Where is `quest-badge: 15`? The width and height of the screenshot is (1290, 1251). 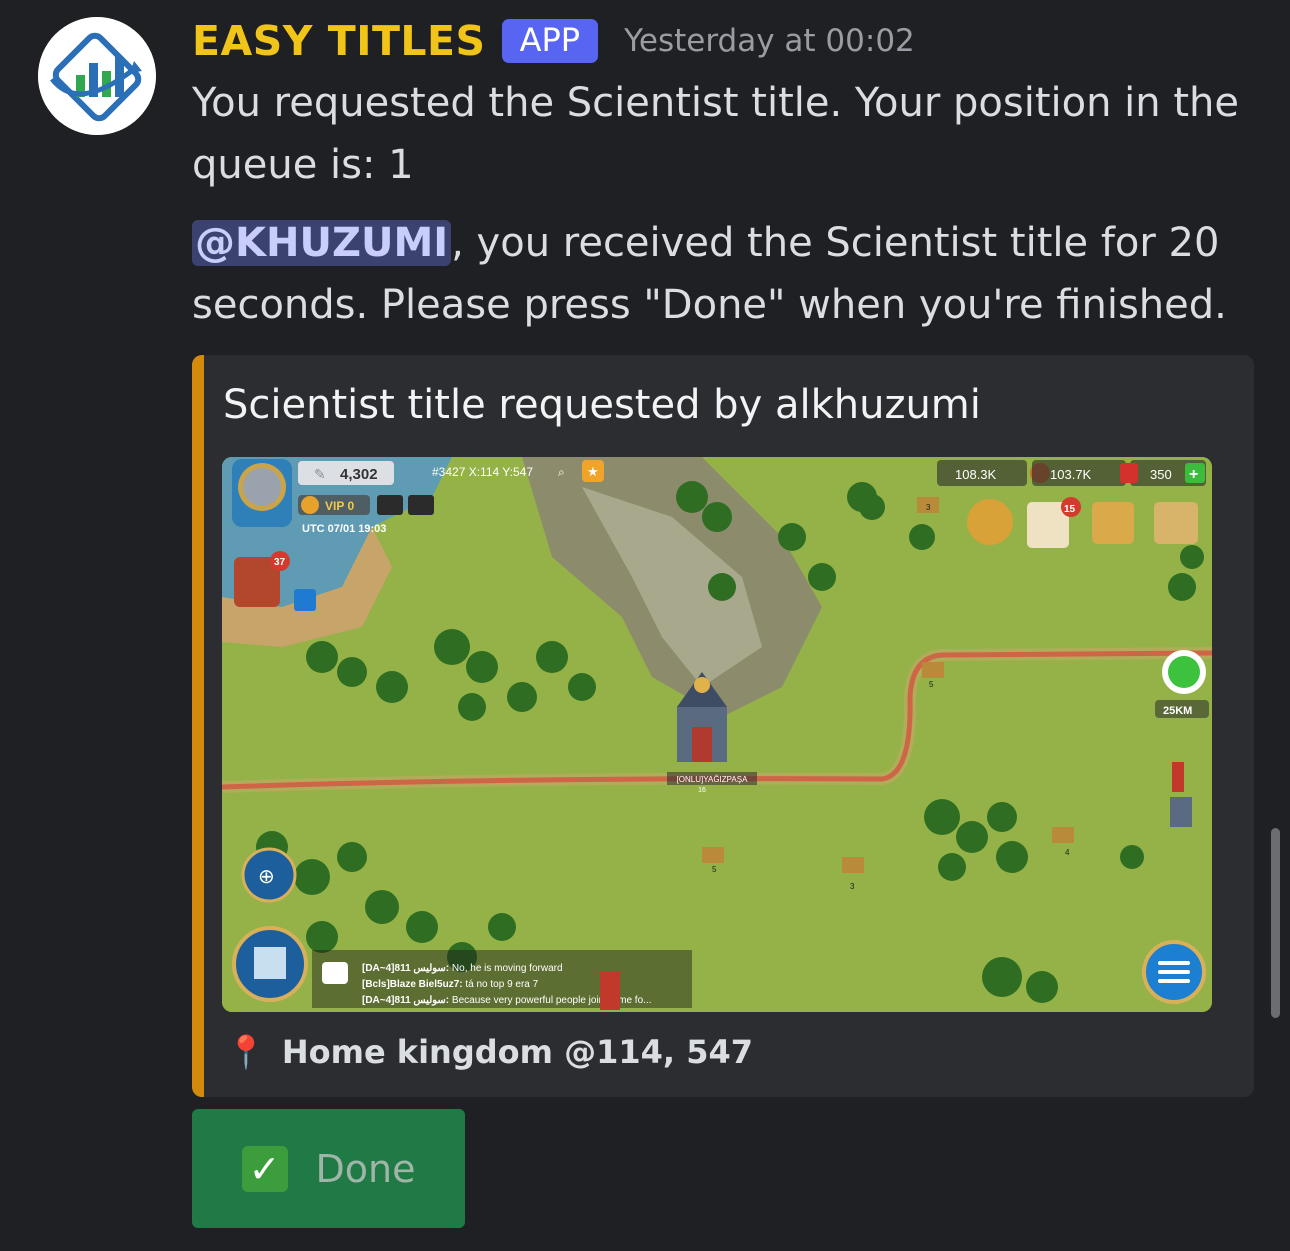
quest-badge: 15 is located at coordinates (1070, 509).